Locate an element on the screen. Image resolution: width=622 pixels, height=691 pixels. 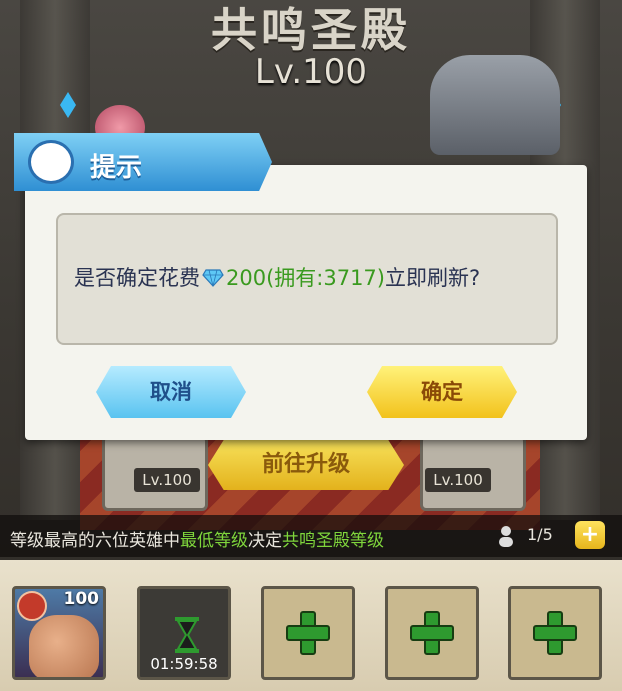
dialog-title: 提示 is located at coordinates (116, 168).